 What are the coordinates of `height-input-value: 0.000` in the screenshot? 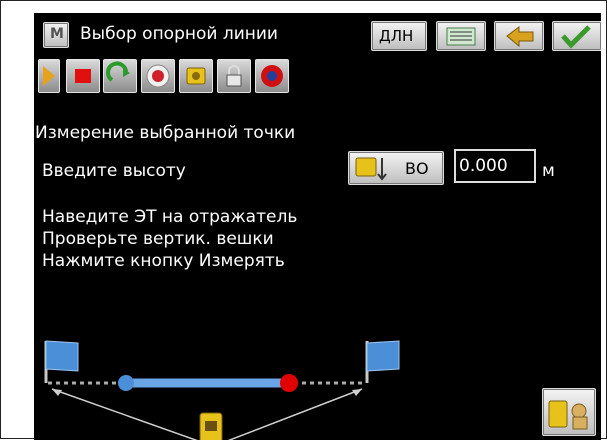 It's located at (483, 166).